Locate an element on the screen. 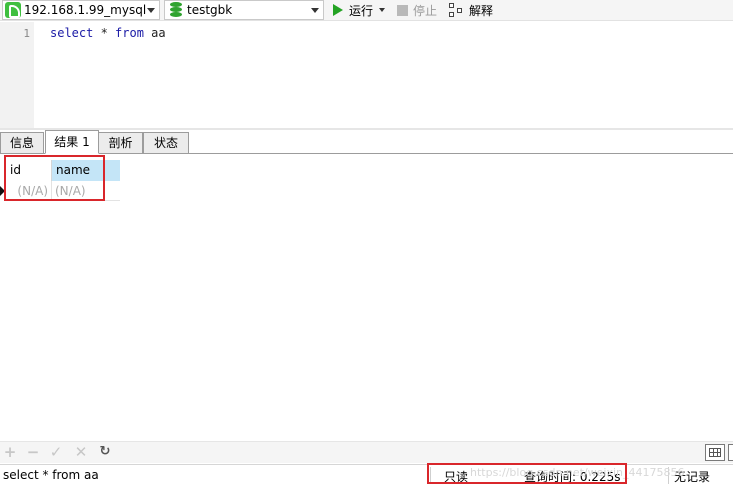 This screenshot has height=485, width=733. connection-select: 192.168.1.99_mysql is located at coordinates (81, 10).